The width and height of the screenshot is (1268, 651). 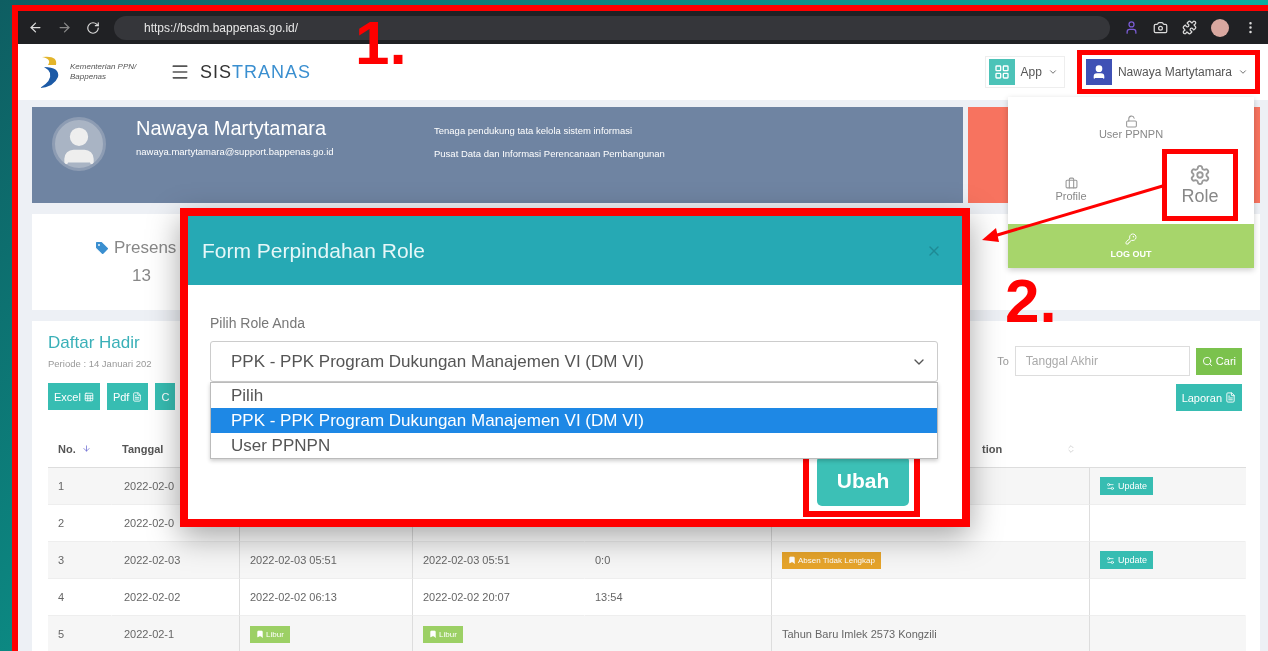 What do you see at coordinates (93, 27) in the screenshot?
I see `reload-icon` at bounding box center [93, 27].